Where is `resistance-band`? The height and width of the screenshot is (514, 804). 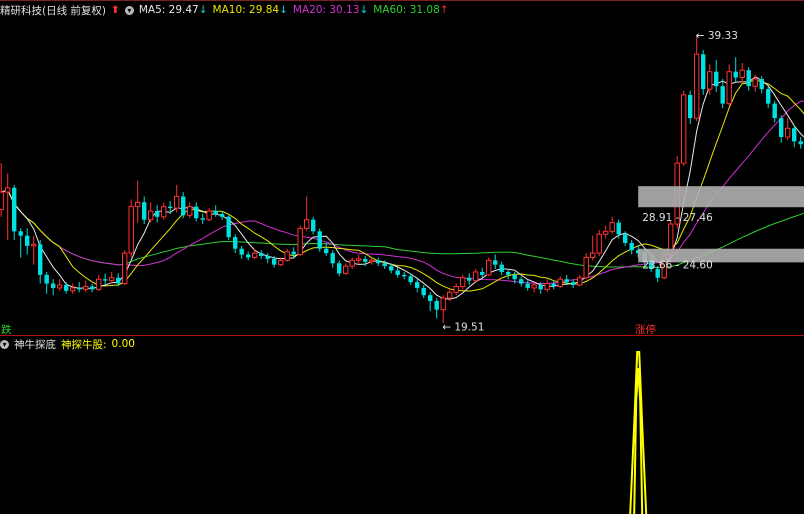
resistance-band is located at coordinates (721, 197).